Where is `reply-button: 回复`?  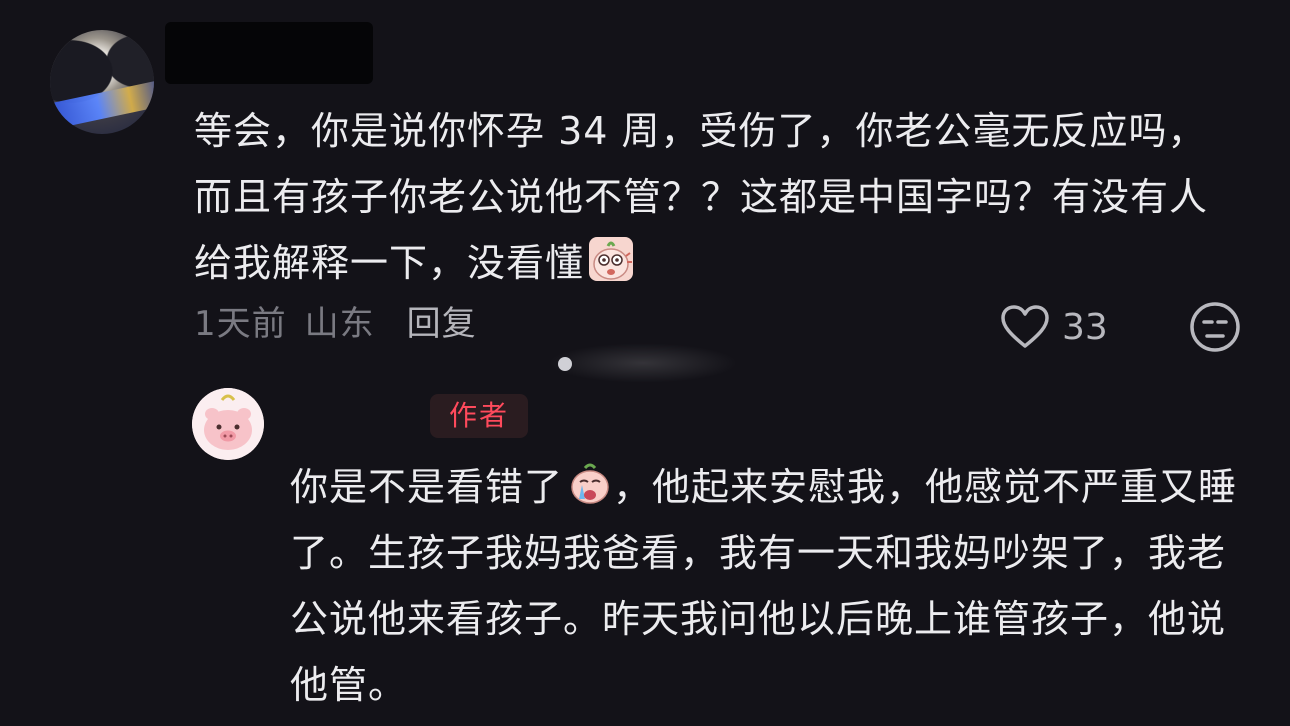
reply-button: 回复 is located at coordinates (442, 324).